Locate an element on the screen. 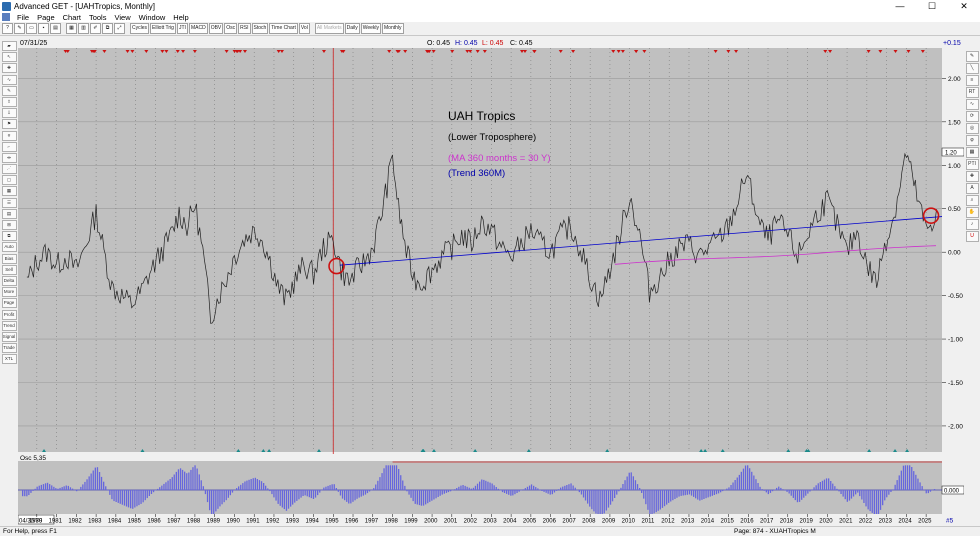 The height and width of the screenshot is (536, 980). right-tool-pti: PTI is located at coordinates (972, 164).